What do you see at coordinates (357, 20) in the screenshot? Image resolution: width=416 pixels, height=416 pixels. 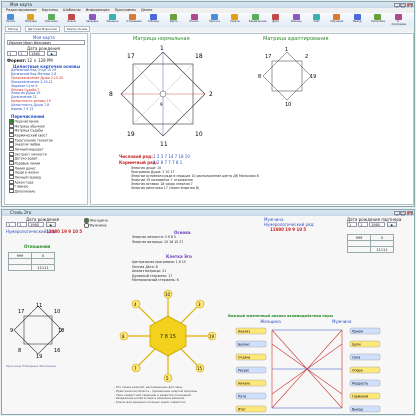 I see `ribbon-button: Выход` at bounding box center [357, 20].